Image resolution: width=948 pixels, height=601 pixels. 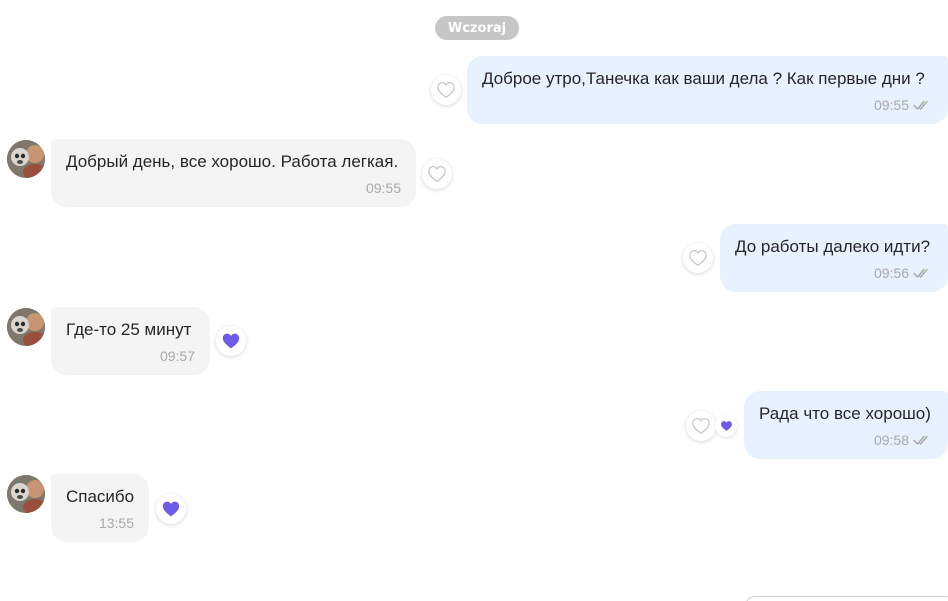 What do you see at coordinates (177, 356) in the screenshot?
I see `message-time: 09:57` at bounding box center [177, 356].